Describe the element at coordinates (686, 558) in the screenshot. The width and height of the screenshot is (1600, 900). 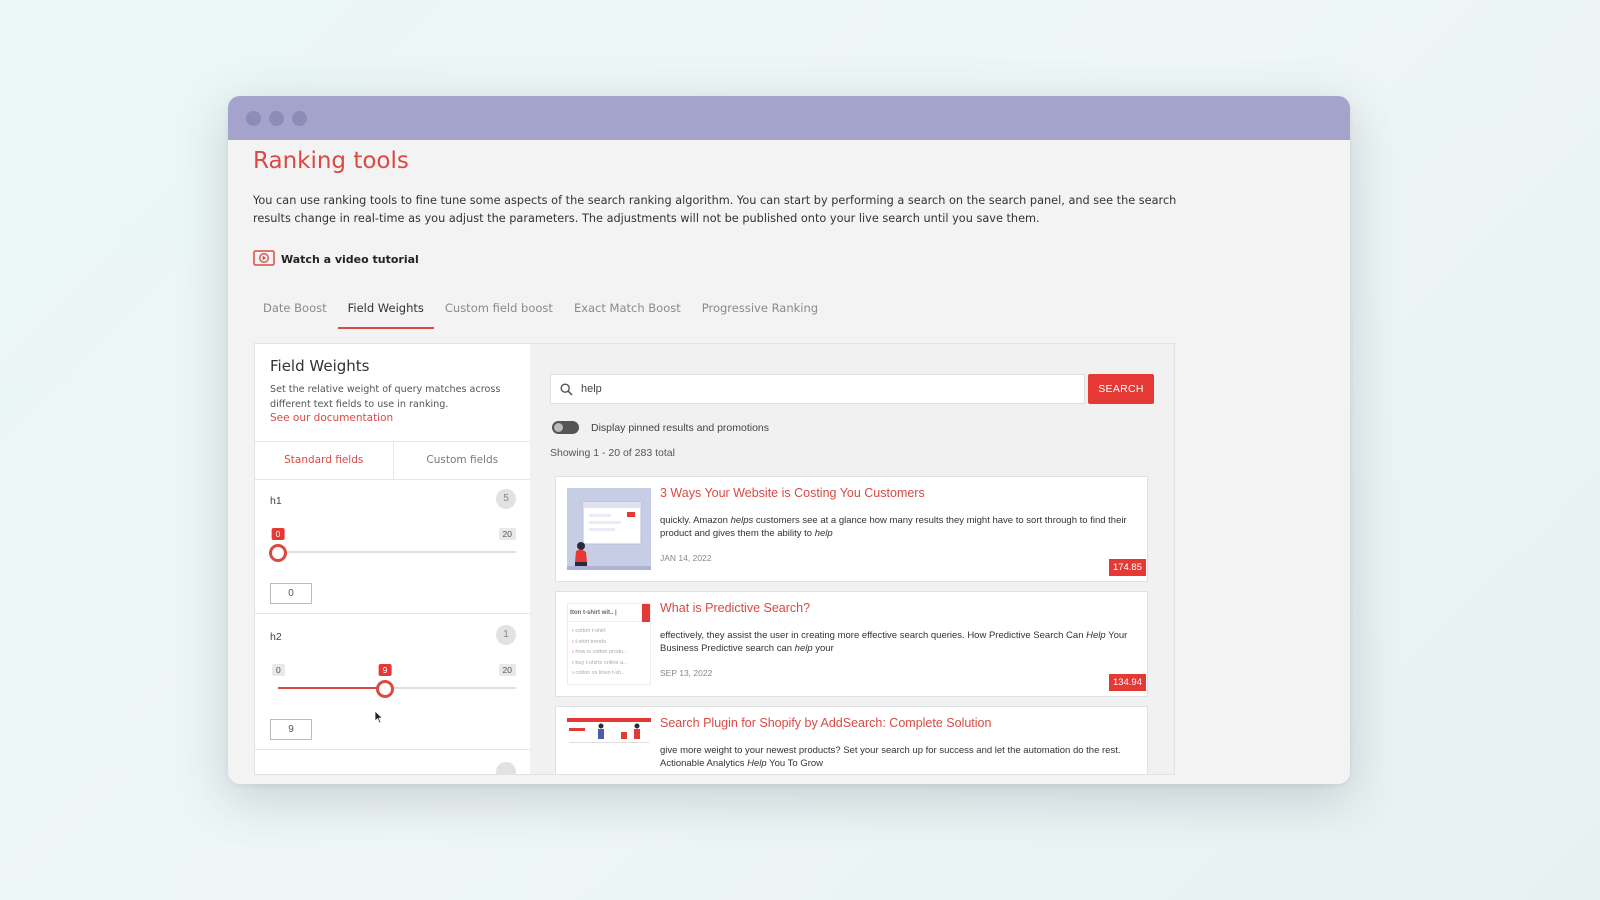
I see `result-date: JAN 14, 2022` at that location.